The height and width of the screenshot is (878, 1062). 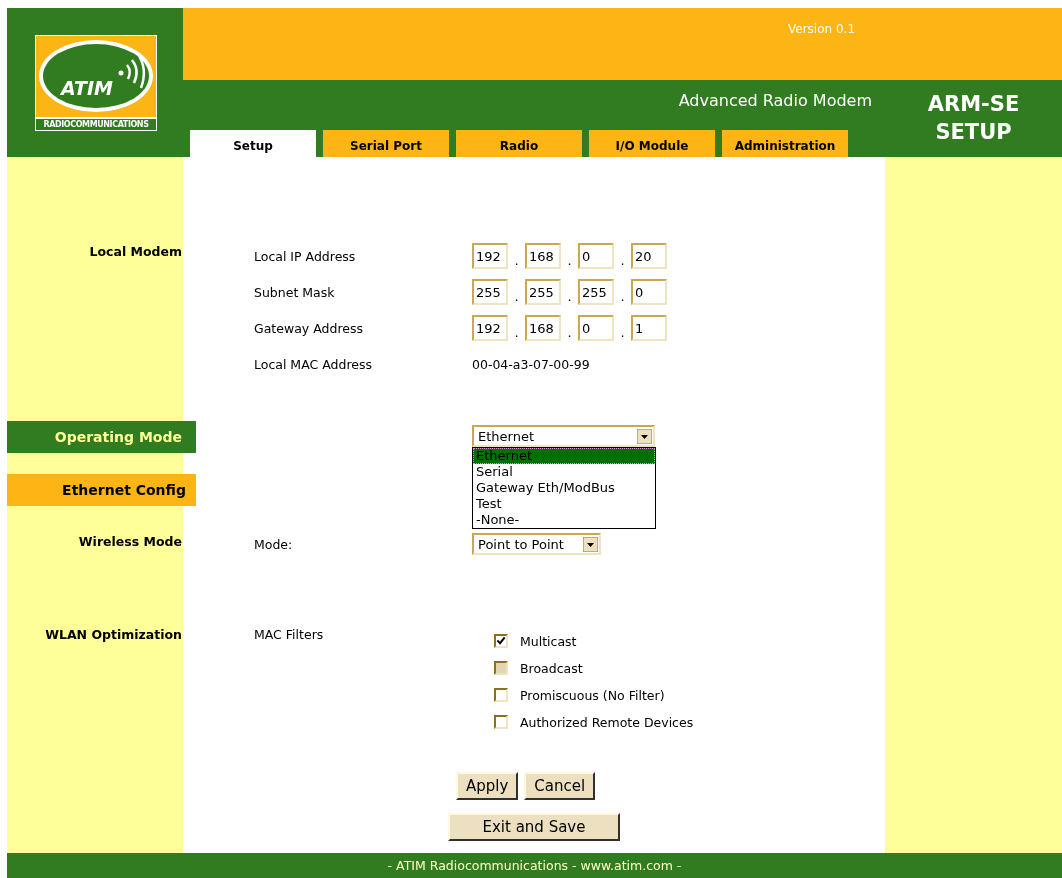 What do you see at coordinates (130, 542) in the screenshot?
I see `section-heading: Wireless Mode` at bounding box center [130, 542].